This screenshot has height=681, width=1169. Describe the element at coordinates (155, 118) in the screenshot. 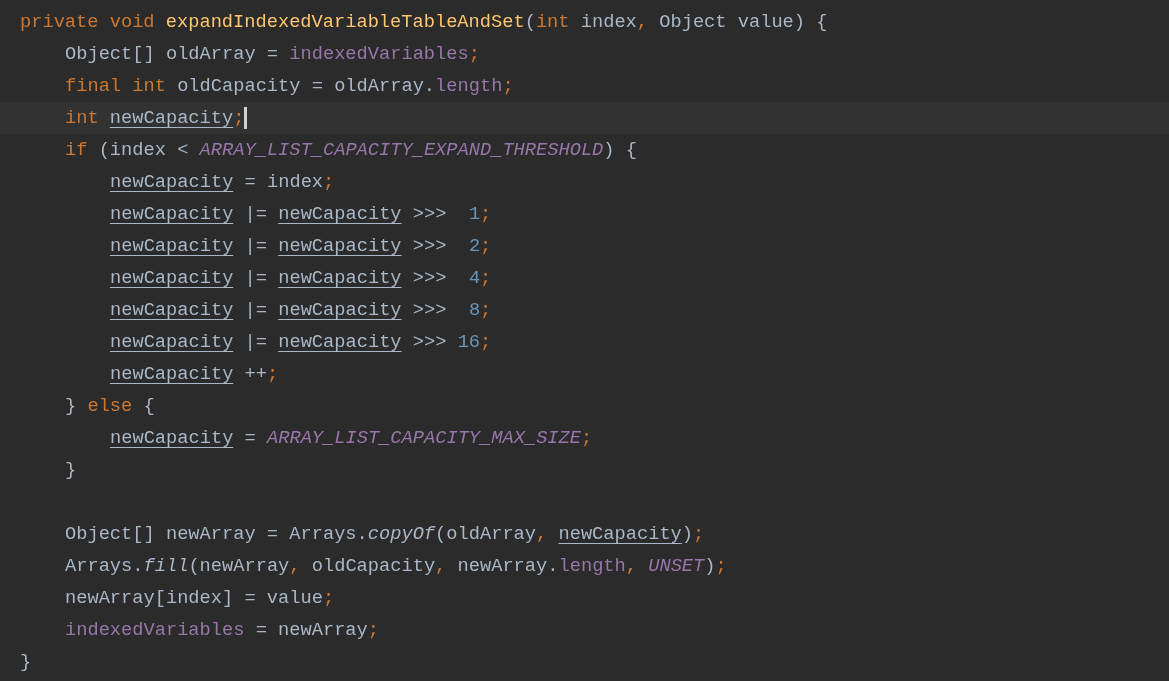

I see `code-line: int newCapacity;` at that location.